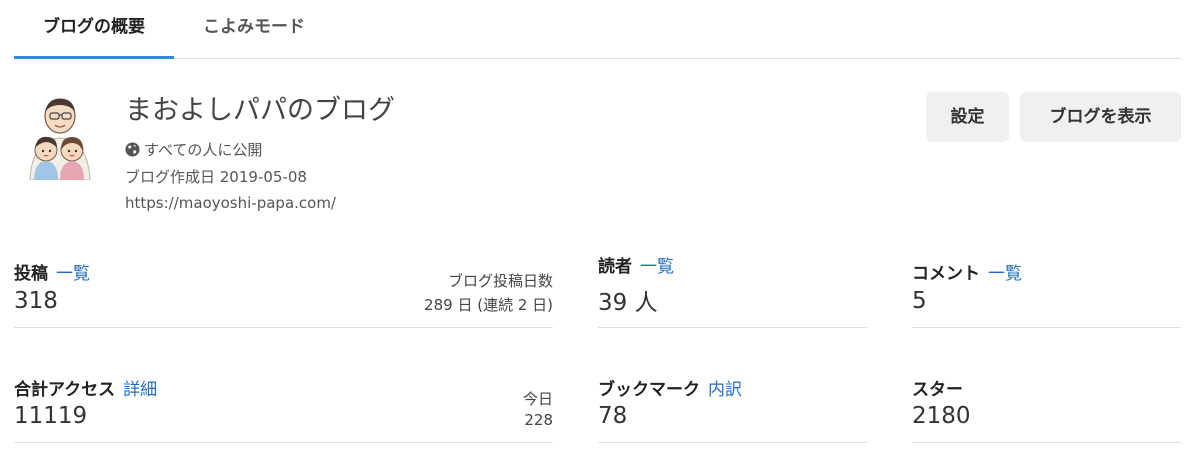  I want to click on stat-bookmarks: ブックマーク 内訳 78, so click(732, 404).